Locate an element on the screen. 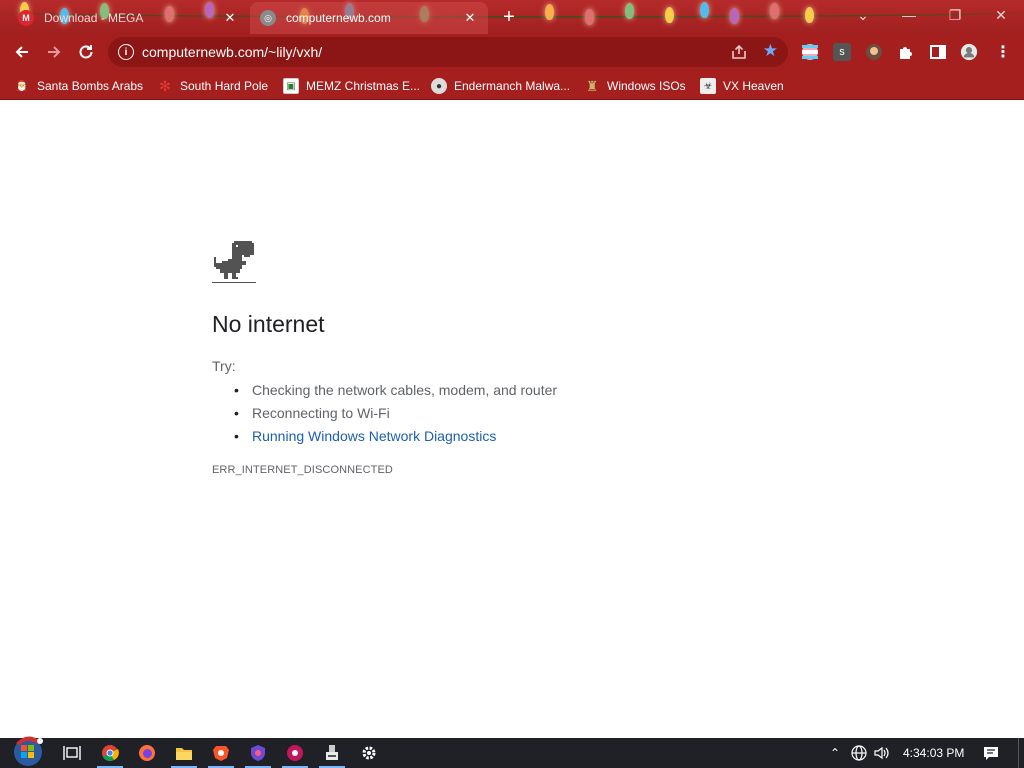  raccoon-icon: ● is located at coordinates (439, 86).